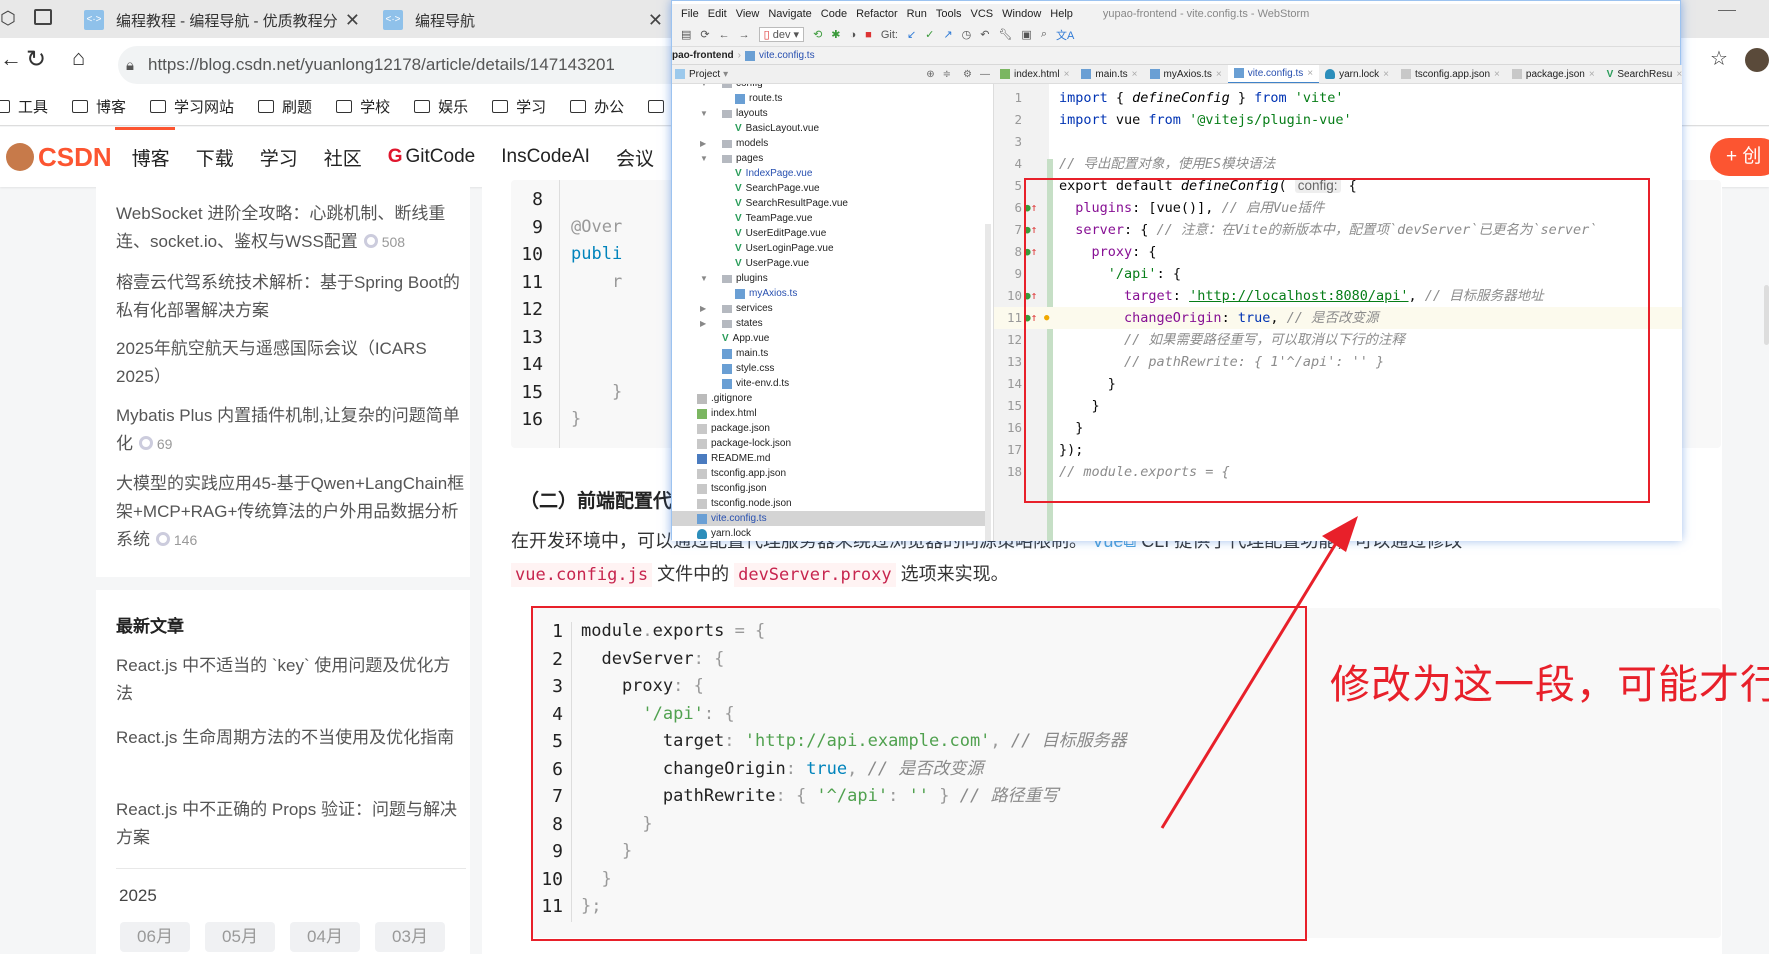 The image size is (1769, 954). I want to click on annotation-arrow, so click(1259, 672).